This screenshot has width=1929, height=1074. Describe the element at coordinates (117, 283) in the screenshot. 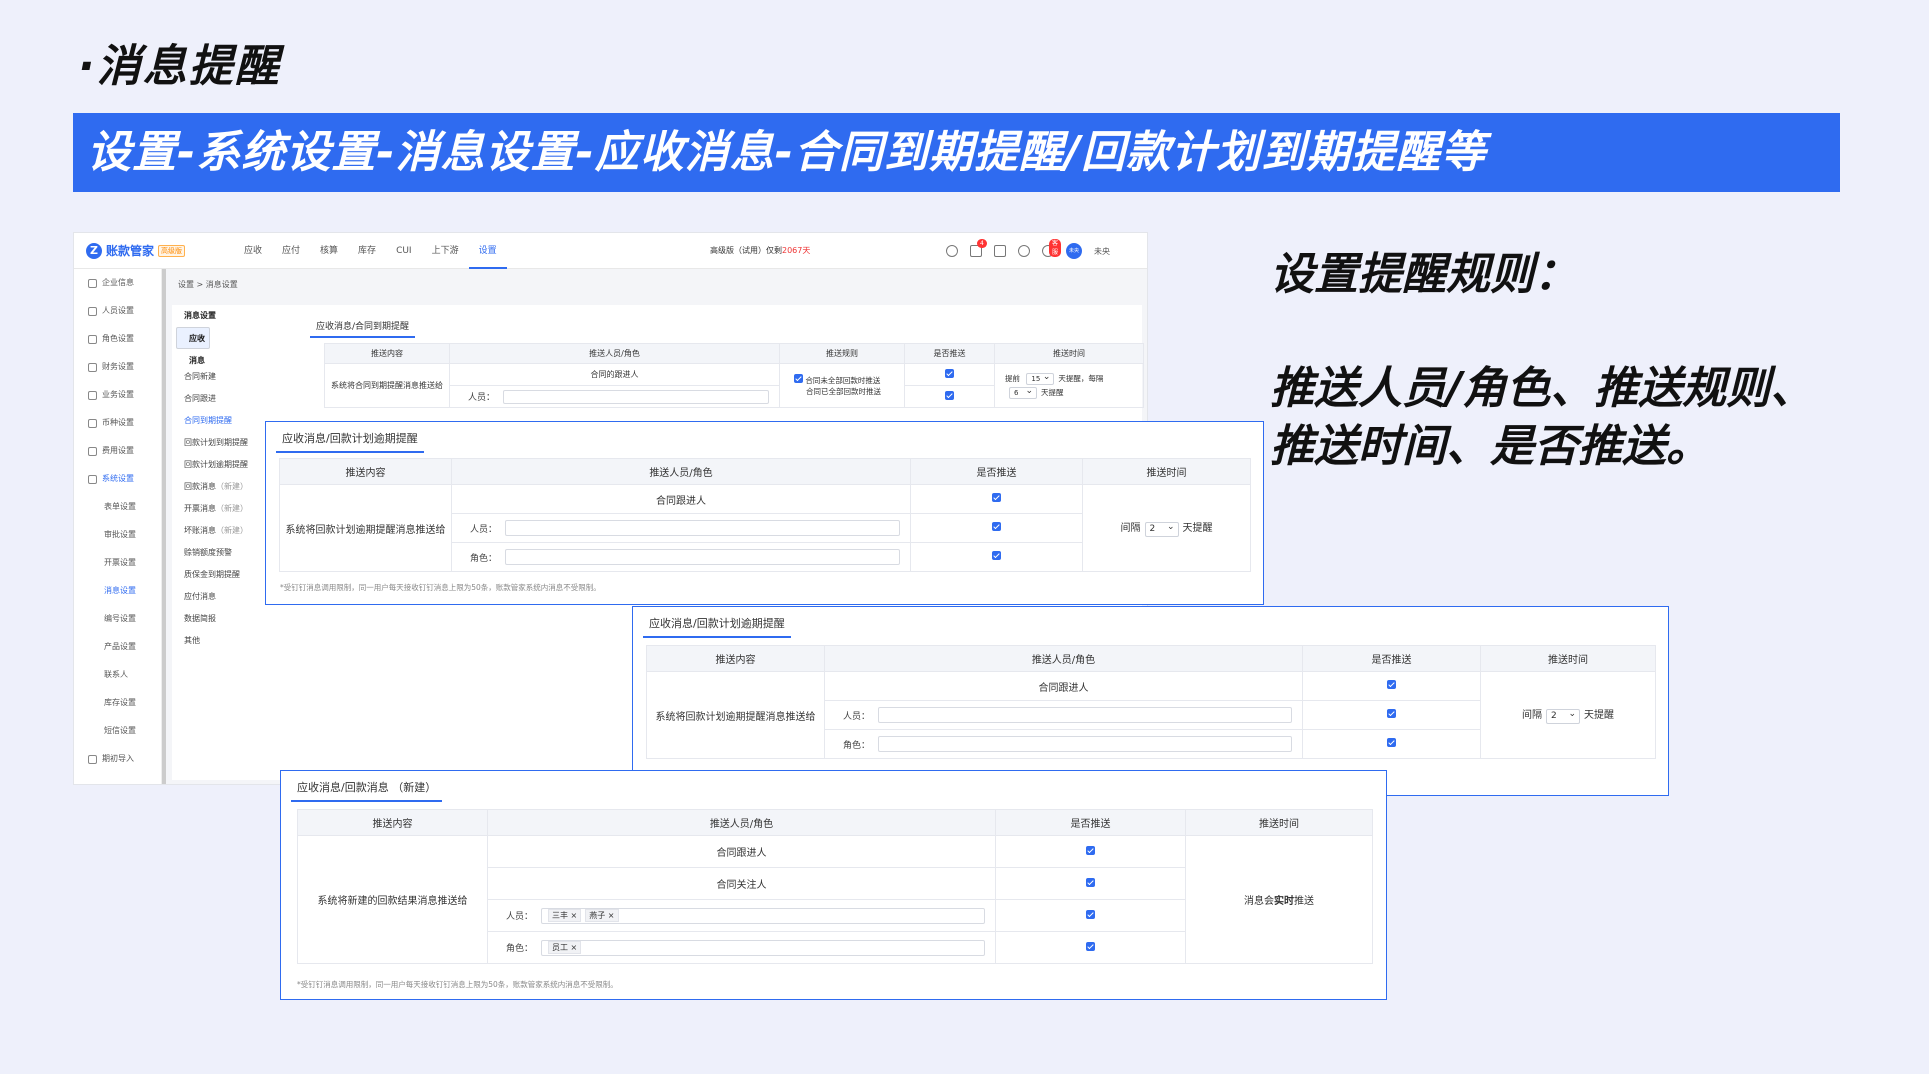

I see `sidebar-item-company: 企业信息` at that location.